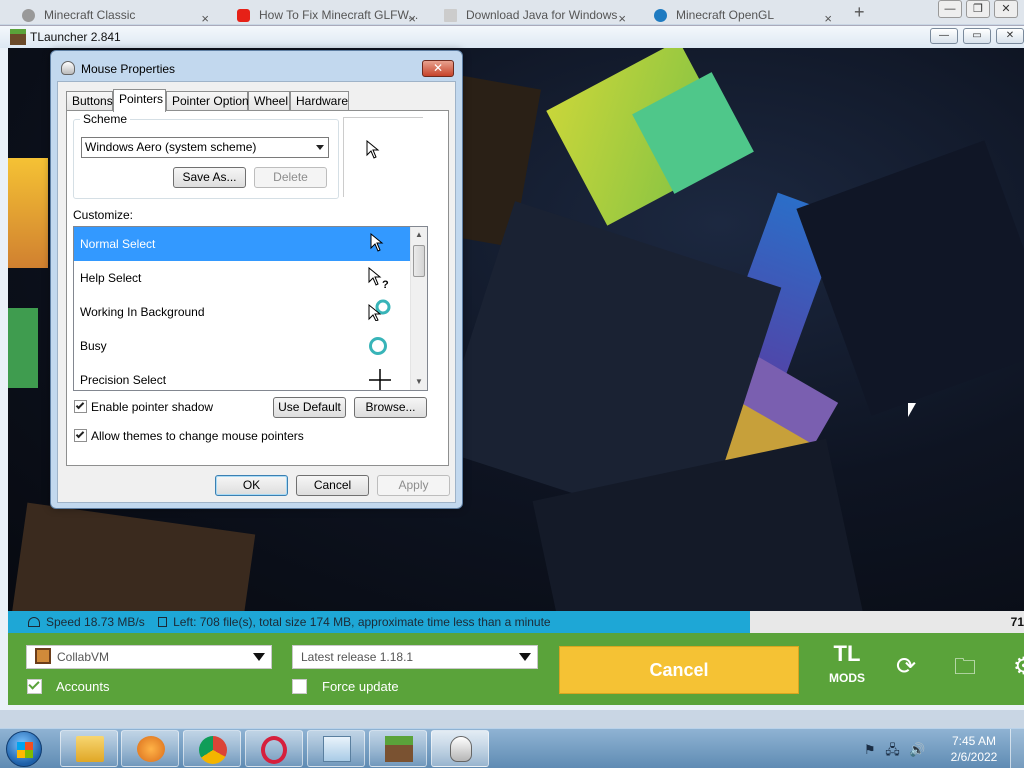 This screenshot has width=1024, height=768. Describe the element at coordinates (418, 308) in the screenshot. I see `vertical-scrollbar: ▲ ▼` at that location.